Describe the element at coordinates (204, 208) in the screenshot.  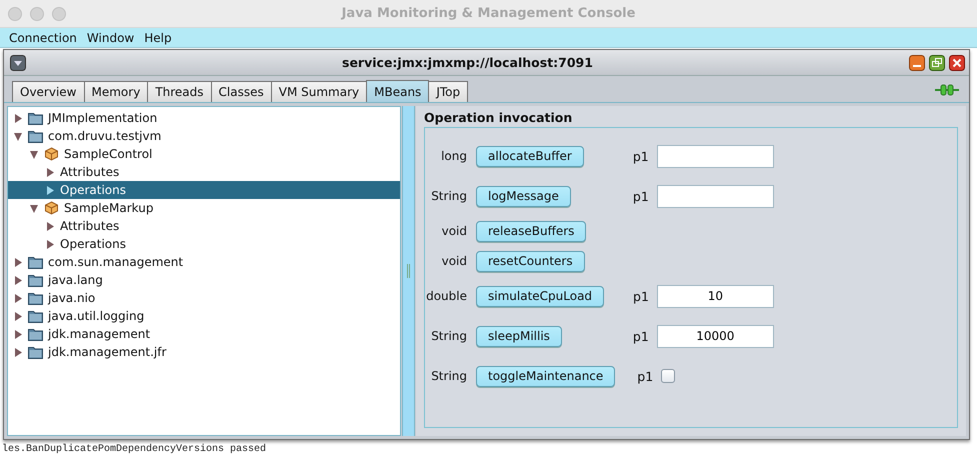
I see `tree-item: SampleMarkup` at that location.